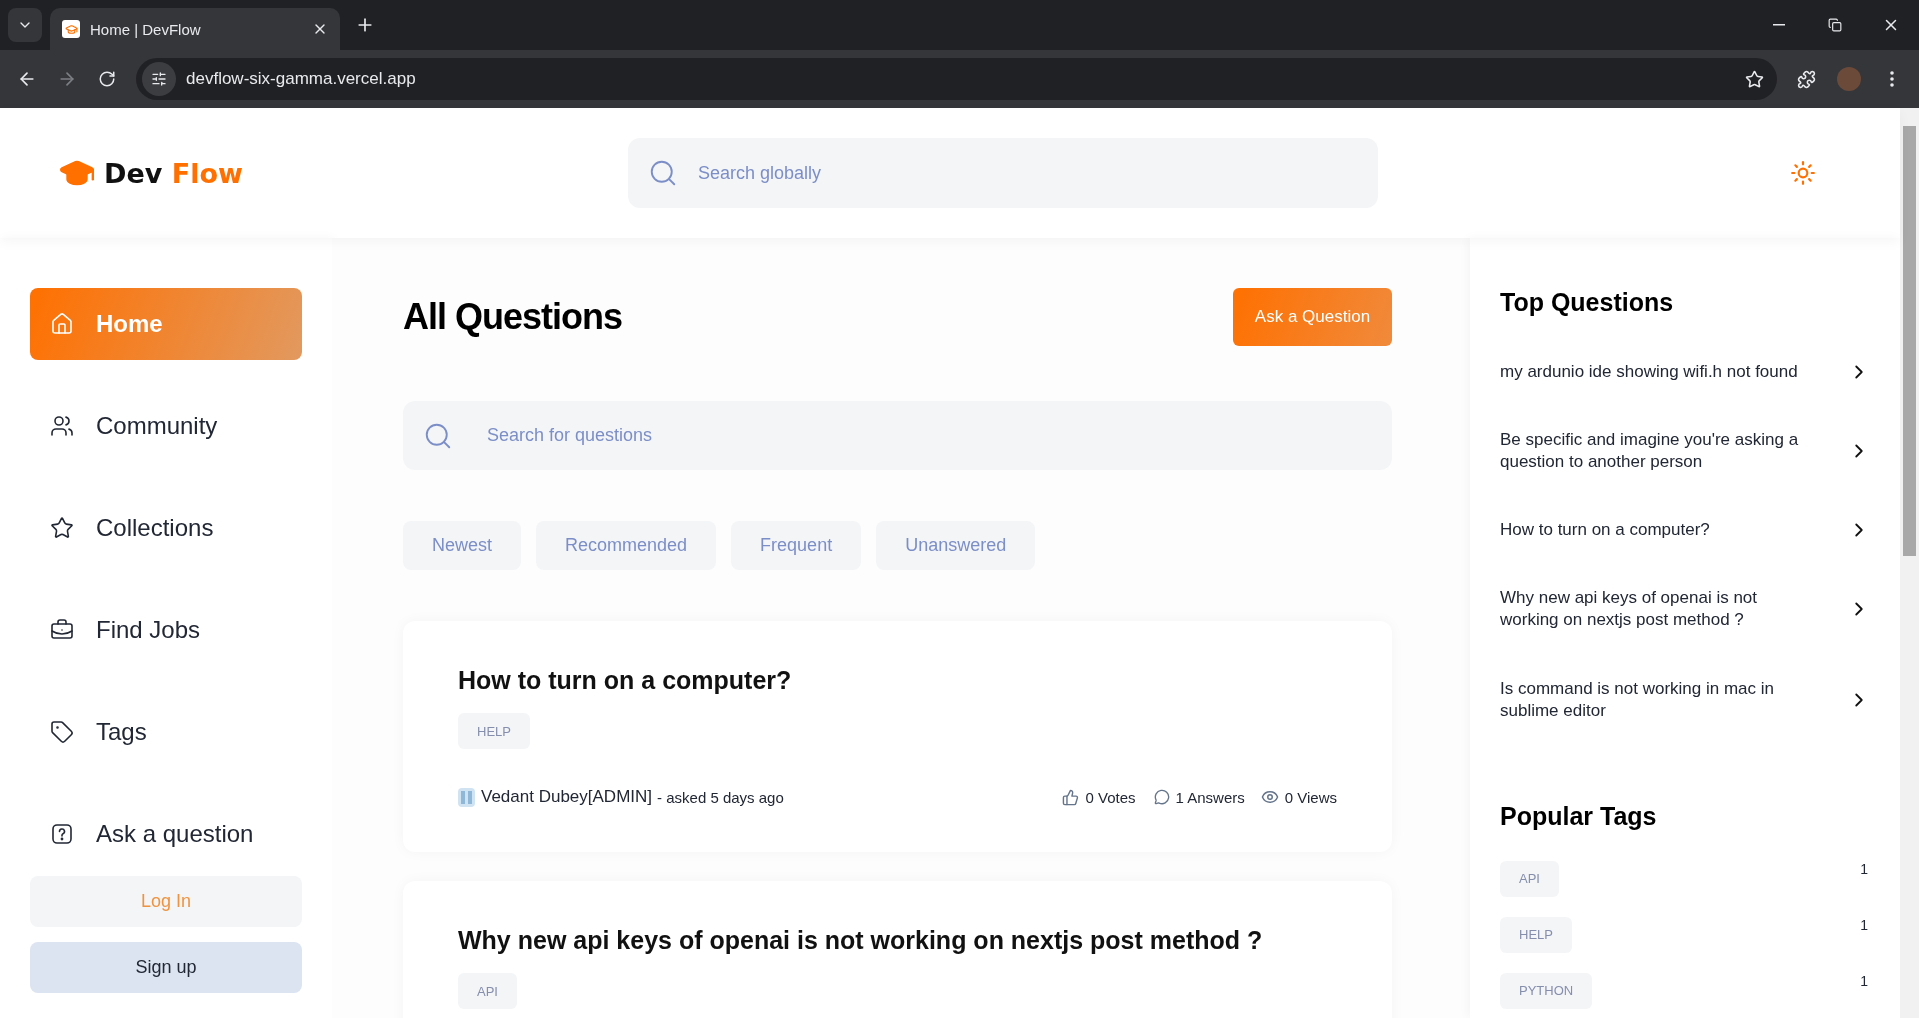 This screenshot has width=1919, height=1018. I want to click on question-icon, so click(62, 834).